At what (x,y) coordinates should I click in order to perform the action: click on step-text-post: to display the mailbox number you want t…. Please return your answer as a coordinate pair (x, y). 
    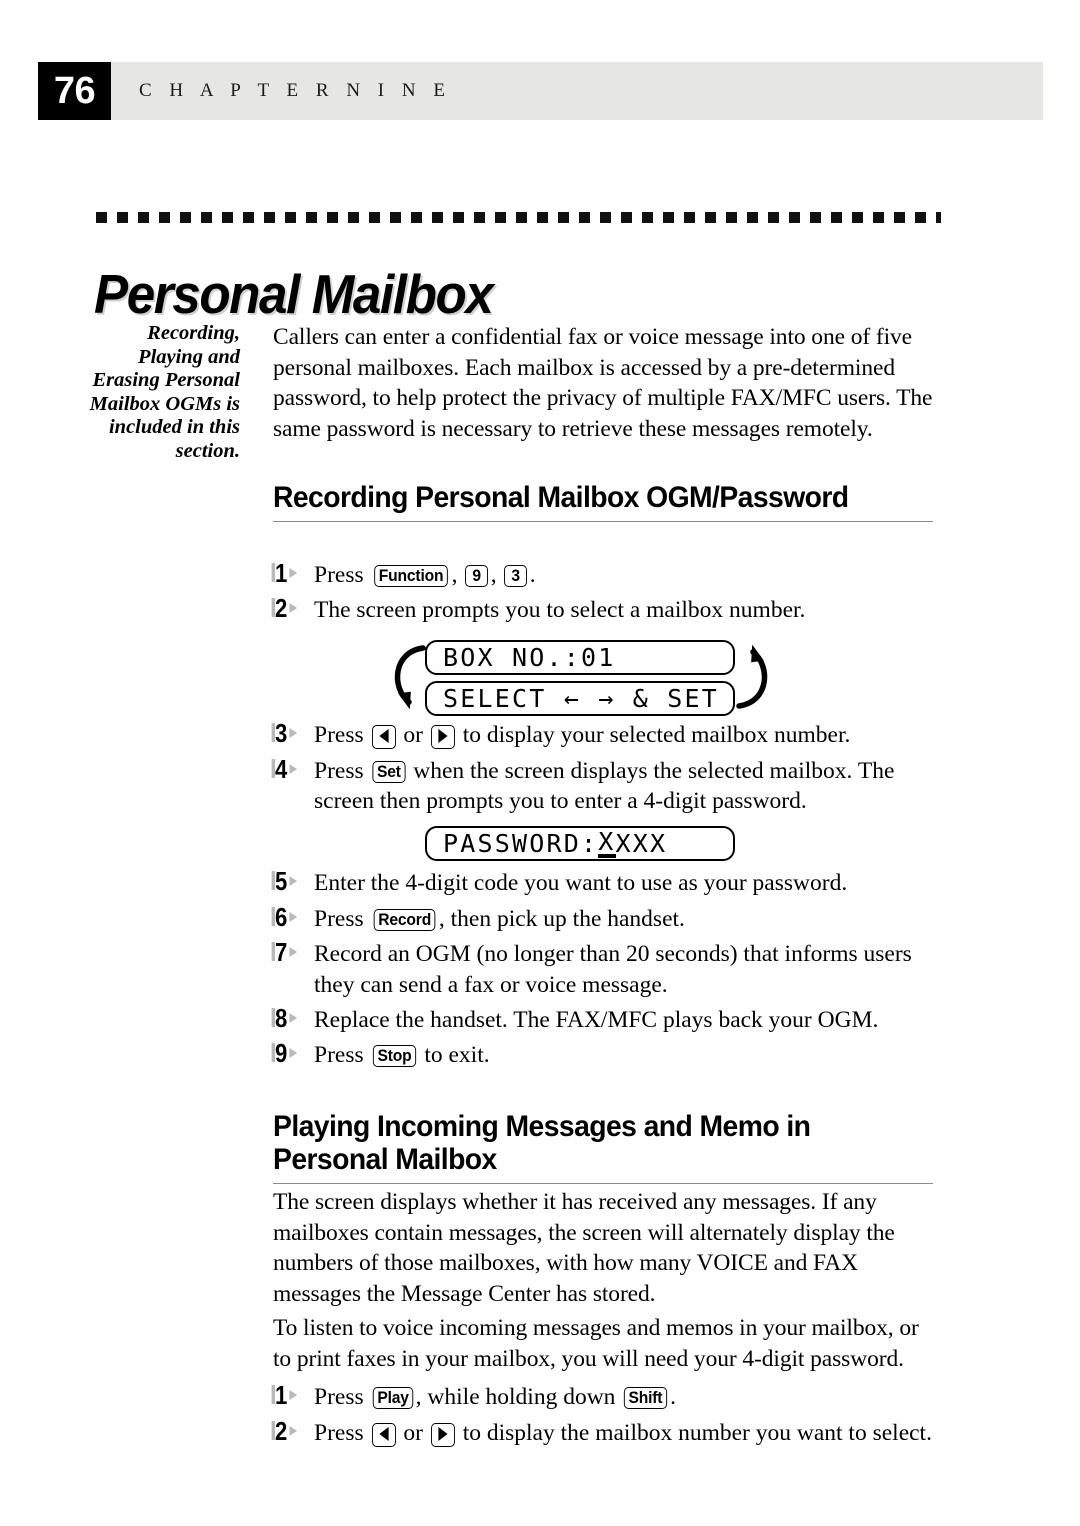
    Looking at the image, I should click on (694, 1432).